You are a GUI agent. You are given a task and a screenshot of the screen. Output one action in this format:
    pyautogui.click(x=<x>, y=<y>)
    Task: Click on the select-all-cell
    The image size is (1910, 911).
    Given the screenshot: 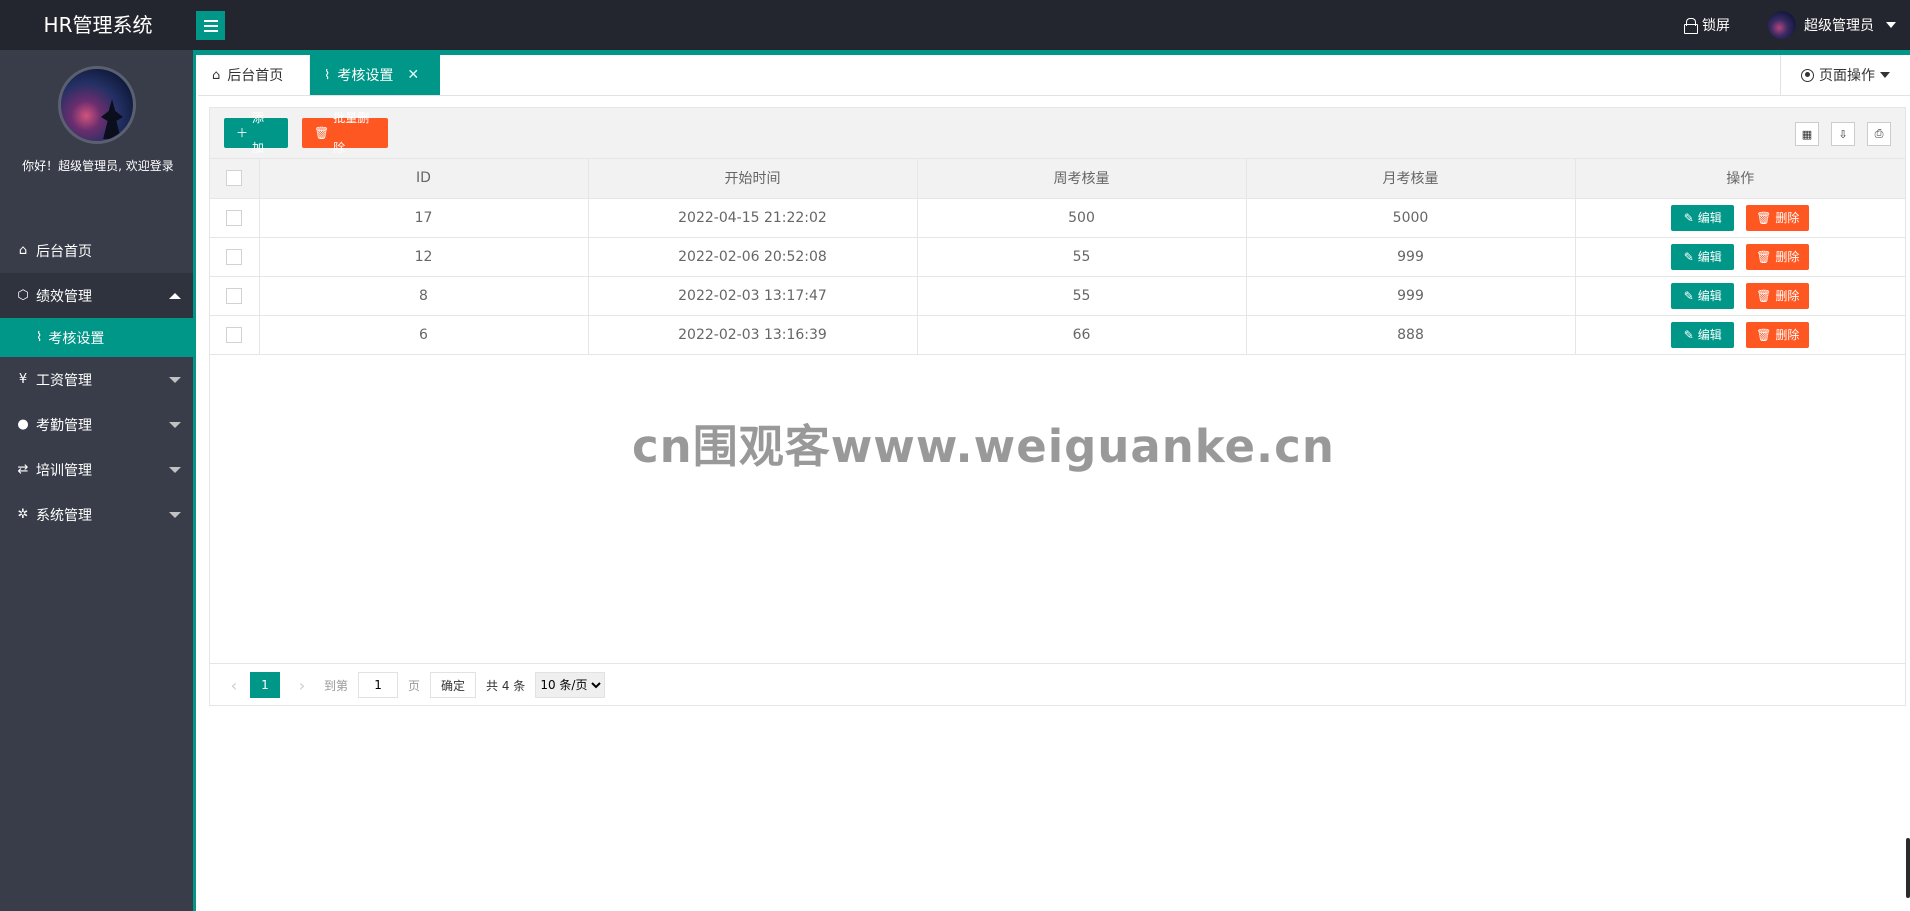 What is the action you would take?
    pyautogui.click(x=235, y=179)
    